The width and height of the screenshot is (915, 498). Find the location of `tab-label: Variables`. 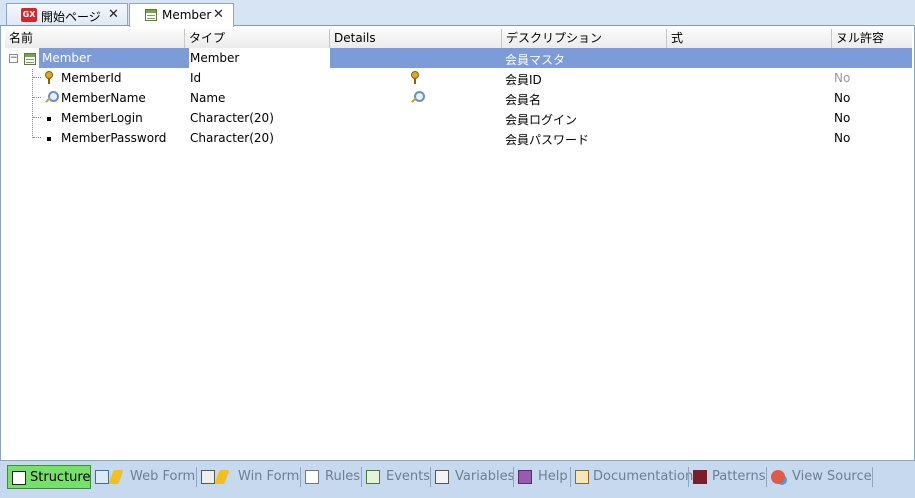

tab-label: Variables is located at coordinates (485, 476).